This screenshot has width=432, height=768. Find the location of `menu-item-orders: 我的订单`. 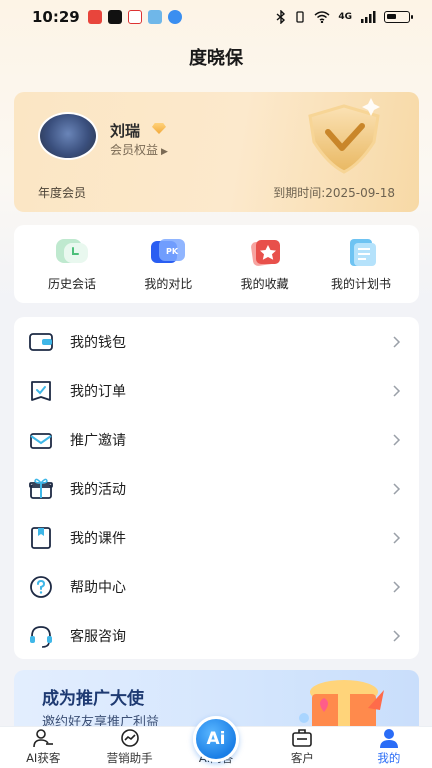

menu-item-orders: 我的订单 is located at coordinates (216, 390).